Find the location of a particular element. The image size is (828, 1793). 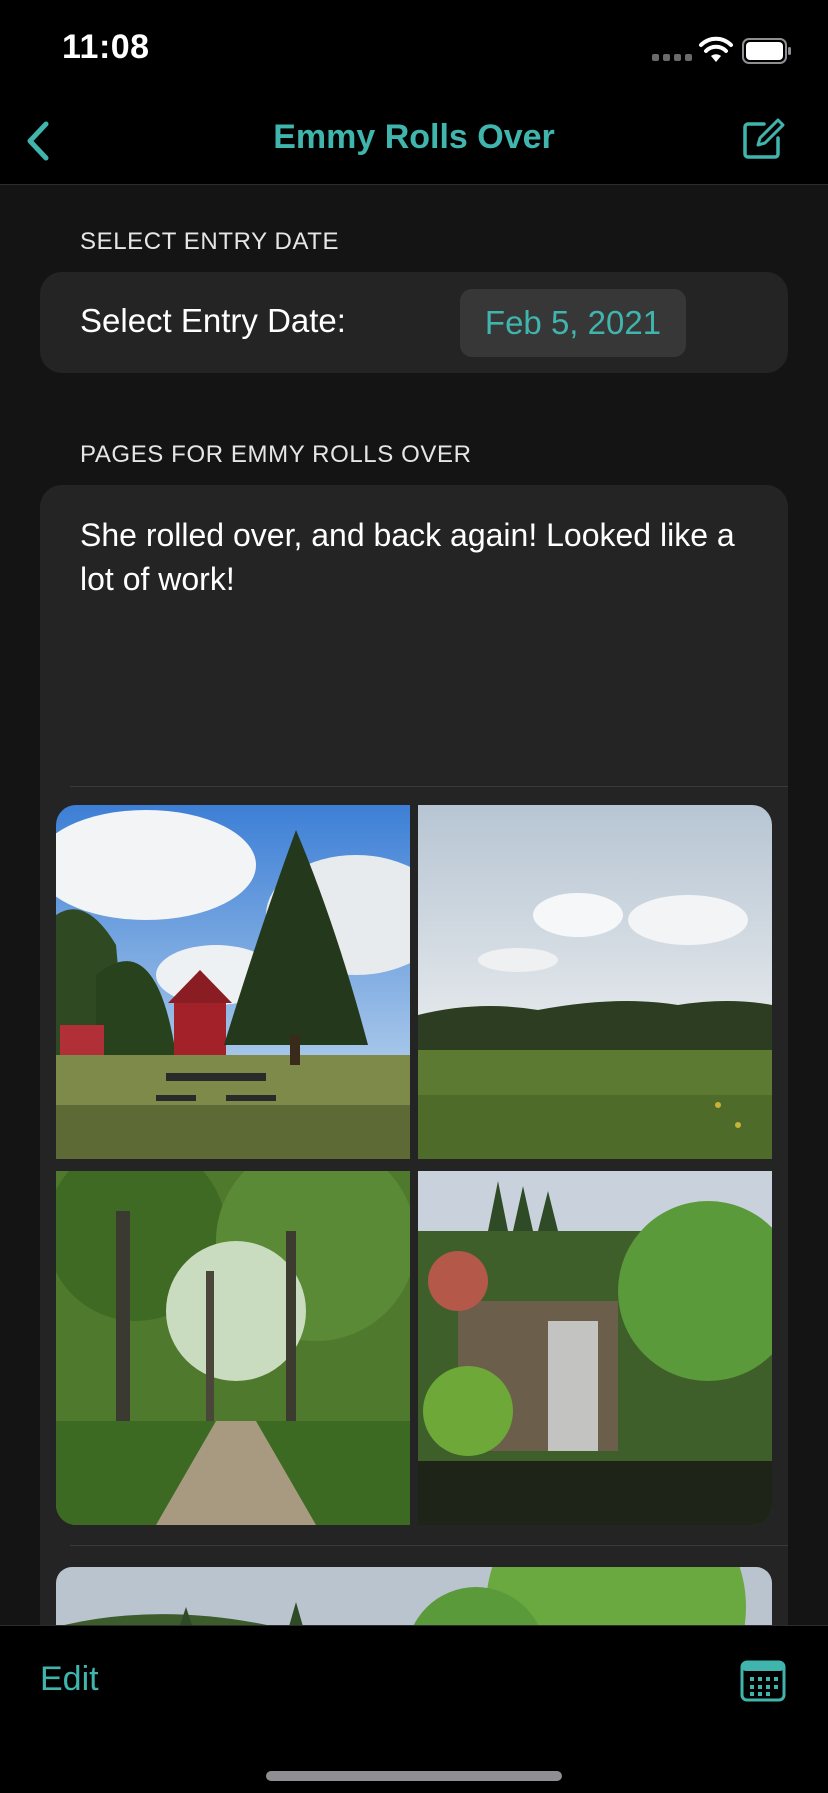

date-card: Select Entry Date: Feb 5, 2021 is located at coordinates (414, 322).